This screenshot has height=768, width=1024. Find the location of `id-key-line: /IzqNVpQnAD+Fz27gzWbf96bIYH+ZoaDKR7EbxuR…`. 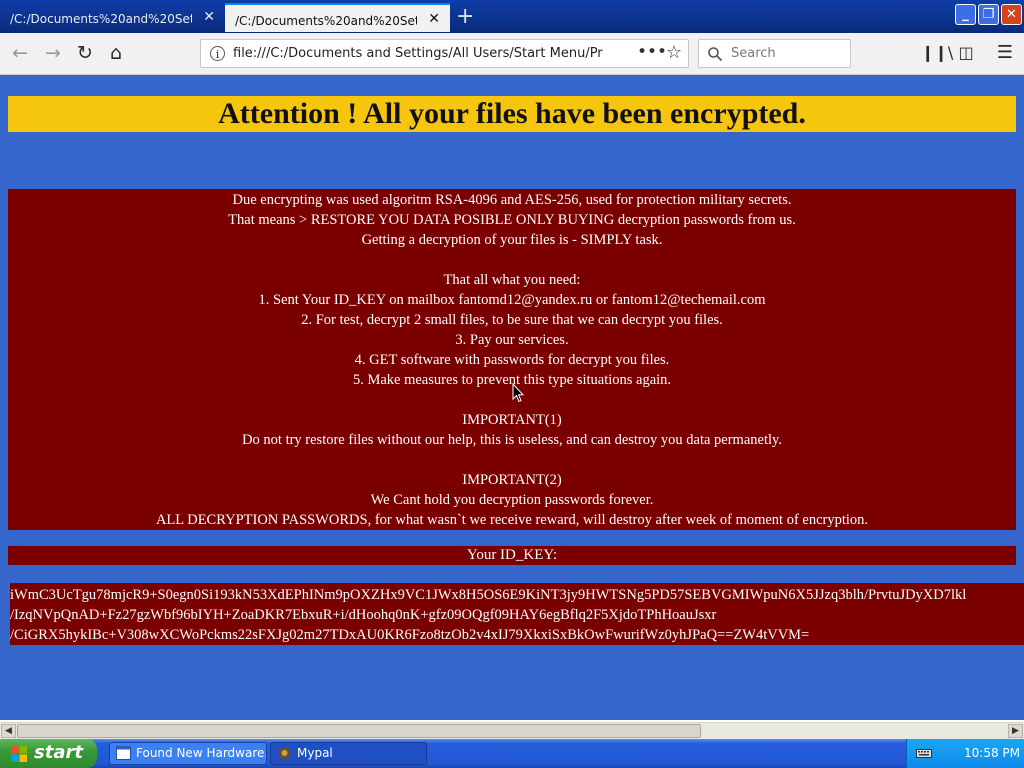

id-key-line: /IzqNVpQnAD+Fz27gzWbf96bIYH+ZoaDKR7EbxuR… is located at coordinates (517, 615).